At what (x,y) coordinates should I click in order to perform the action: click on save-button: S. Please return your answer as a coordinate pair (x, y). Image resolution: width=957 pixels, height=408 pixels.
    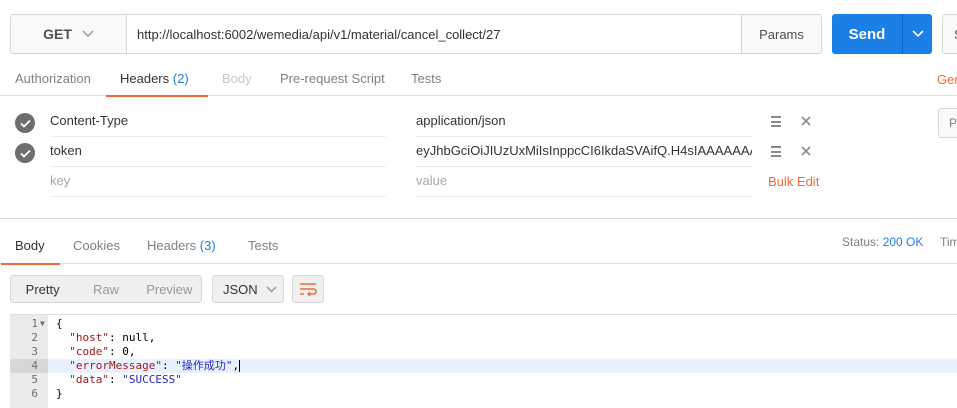
    Looking at the image, I should click on (949, 34).